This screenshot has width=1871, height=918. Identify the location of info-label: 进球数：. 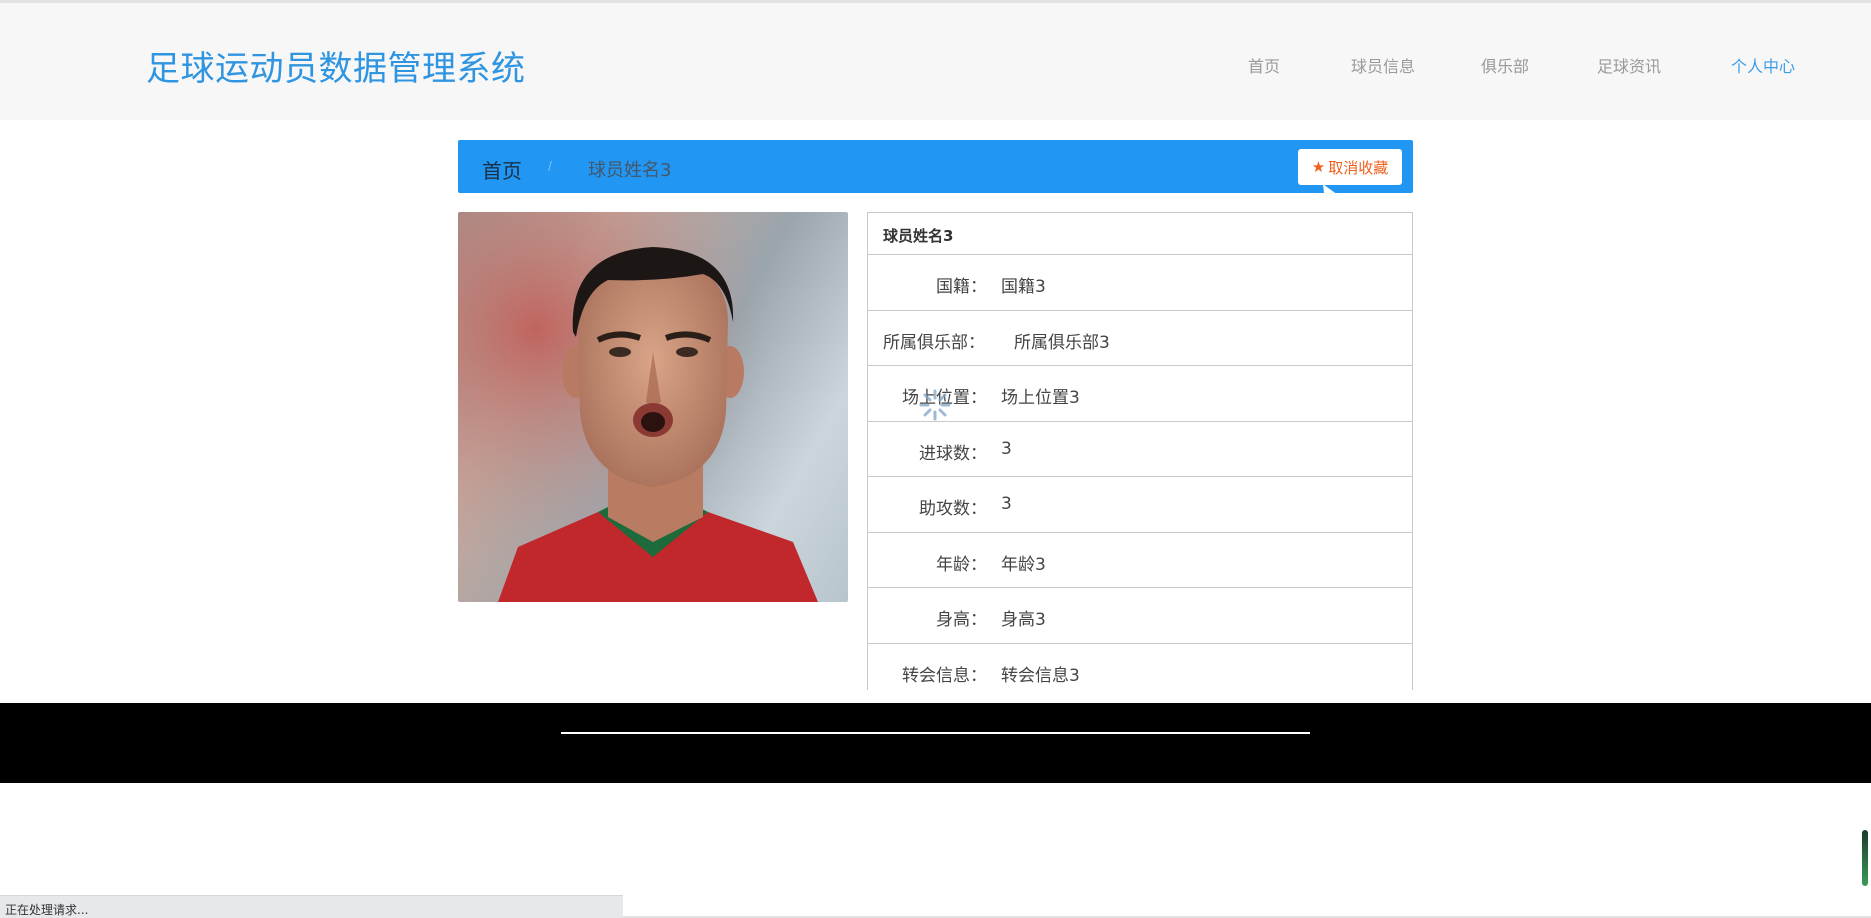
(953, 453).